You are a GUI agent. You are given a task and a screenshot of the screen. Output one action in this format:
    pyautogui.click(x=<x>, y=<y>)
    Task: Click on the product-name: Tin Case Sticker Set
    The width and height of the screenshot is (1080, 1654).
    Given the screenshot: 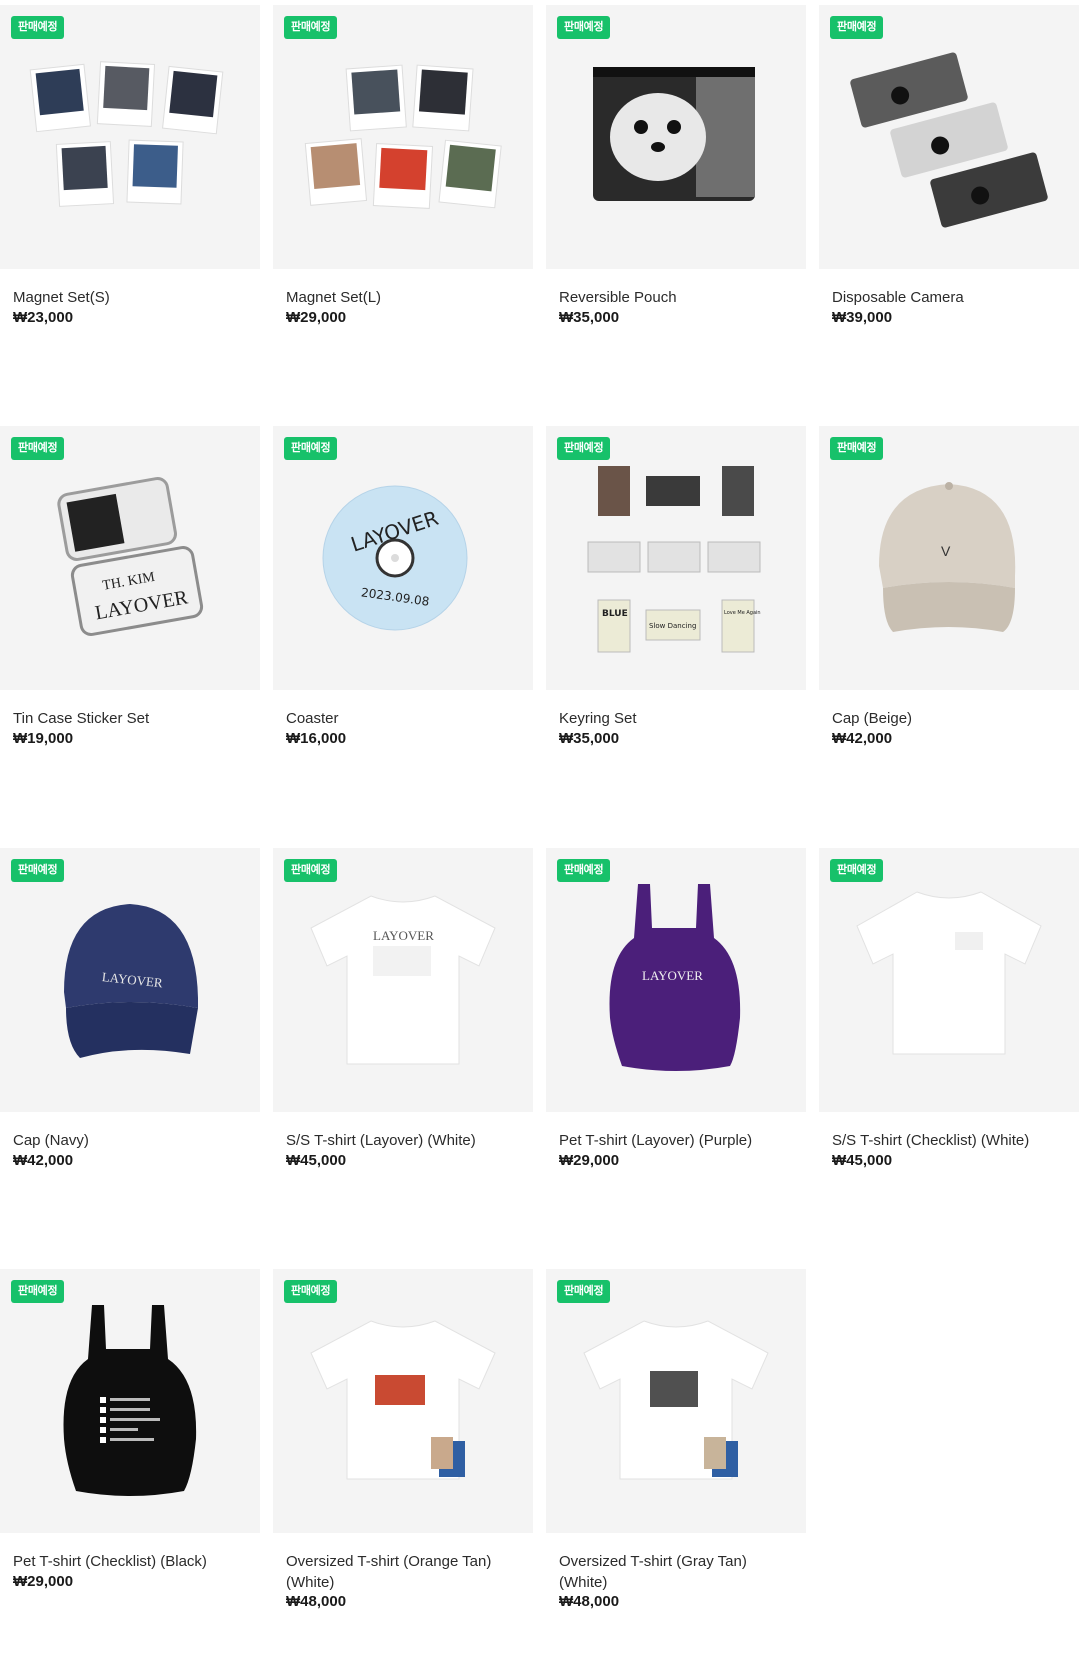 What is the action you would take?
    pyautogui.click(x=133, y=718)
    